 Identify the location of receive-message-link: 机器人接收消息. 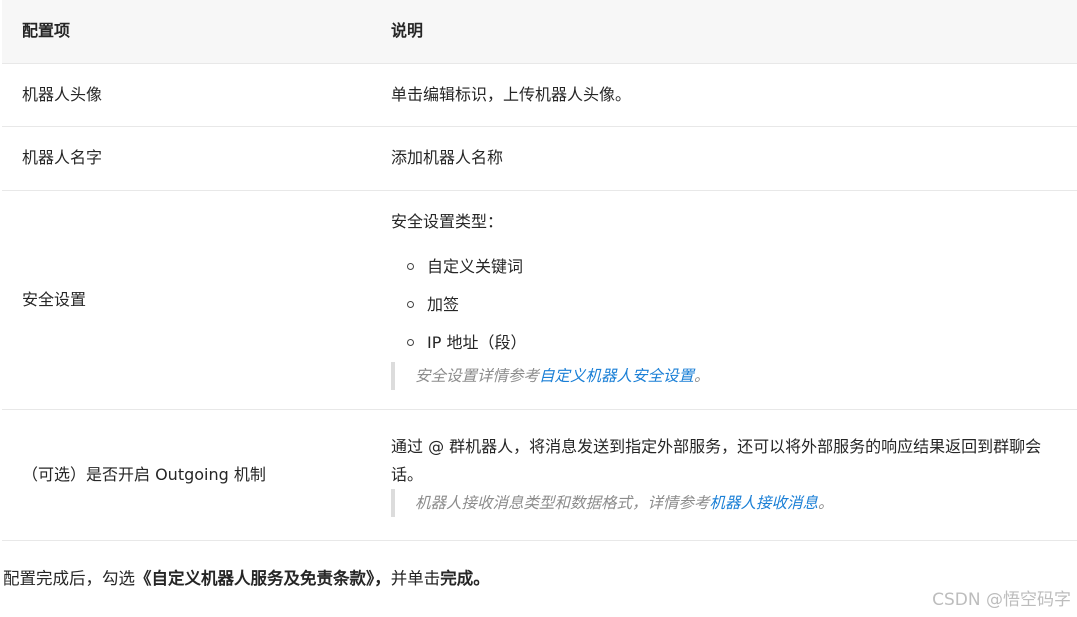
(764, 503).